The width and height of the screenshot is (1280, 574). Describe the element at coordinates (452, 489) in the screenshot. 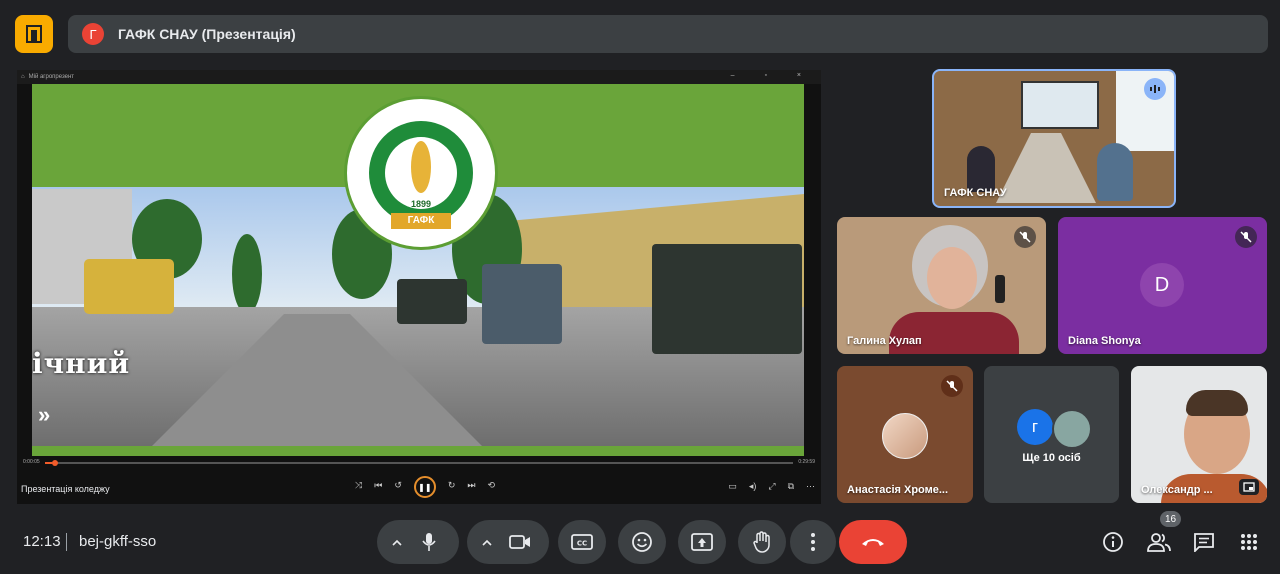

I see `forward-icon: ↻` at that location.